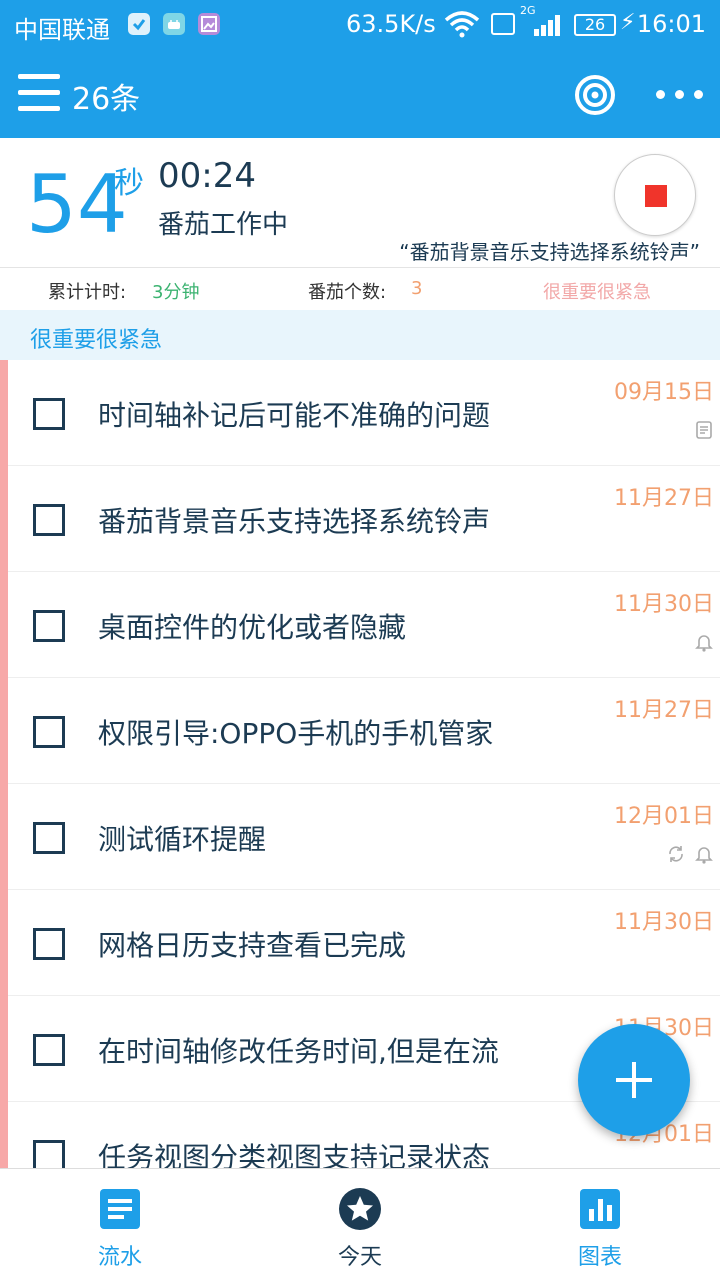 Image resolution: width=720 pixels, height=1280 pixels. What do you see at coordinates (207, 176) in the screenshot?
I see `timer-clock: 00:24` at bounding box center [207, 176].